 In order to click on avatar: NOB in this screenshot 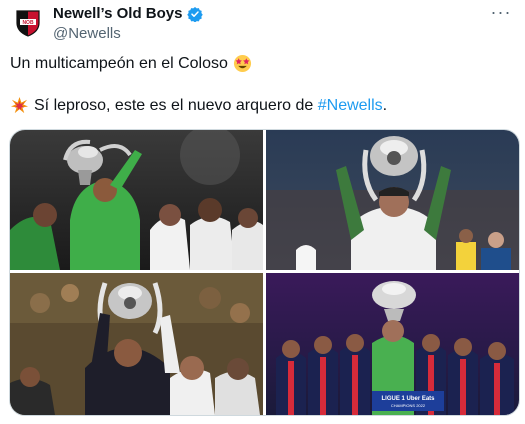, I will do `click(28, 23)`.